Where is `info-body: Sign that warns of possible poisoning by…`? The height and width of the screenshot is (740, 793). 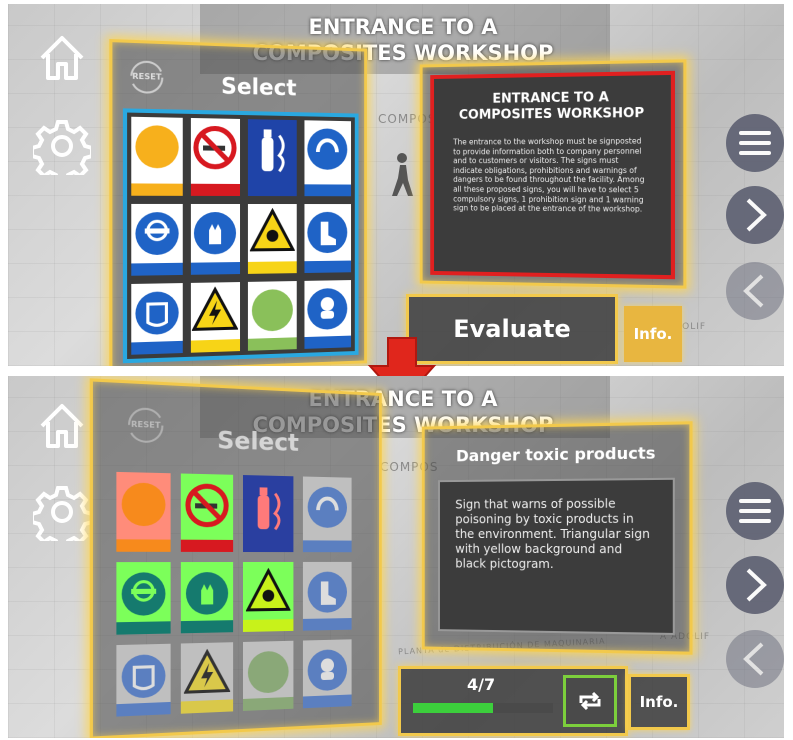 info-body: Sign that warns of possible poisoning by… is located at coordinates (554, 534).